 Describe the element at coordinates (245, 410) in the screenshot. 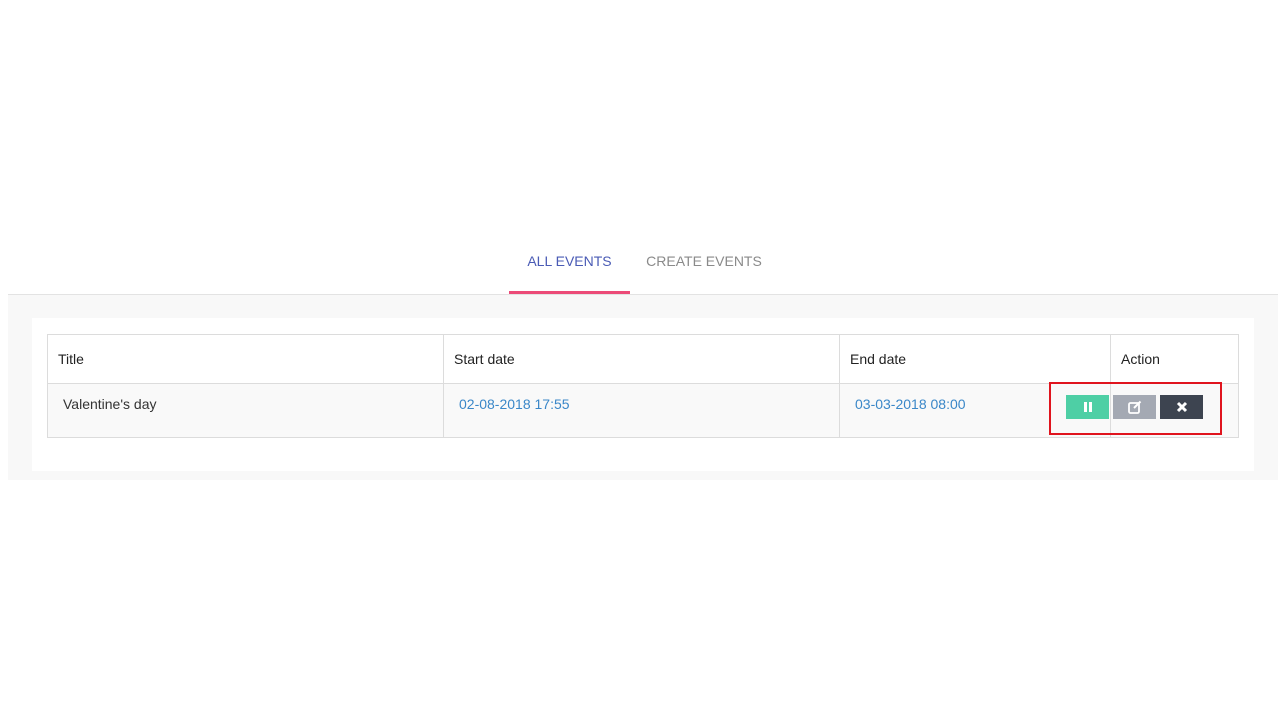

I see `cell-title: Valentine's day` at that location.